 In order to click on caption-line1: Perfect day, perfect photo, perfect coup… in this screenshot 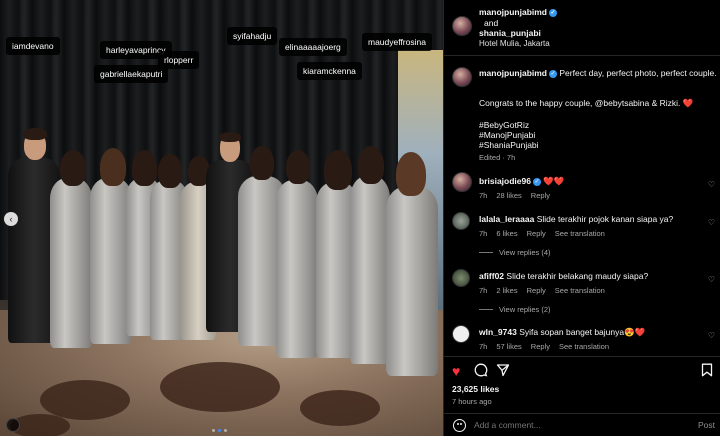, I will do `click(638, 73)`.